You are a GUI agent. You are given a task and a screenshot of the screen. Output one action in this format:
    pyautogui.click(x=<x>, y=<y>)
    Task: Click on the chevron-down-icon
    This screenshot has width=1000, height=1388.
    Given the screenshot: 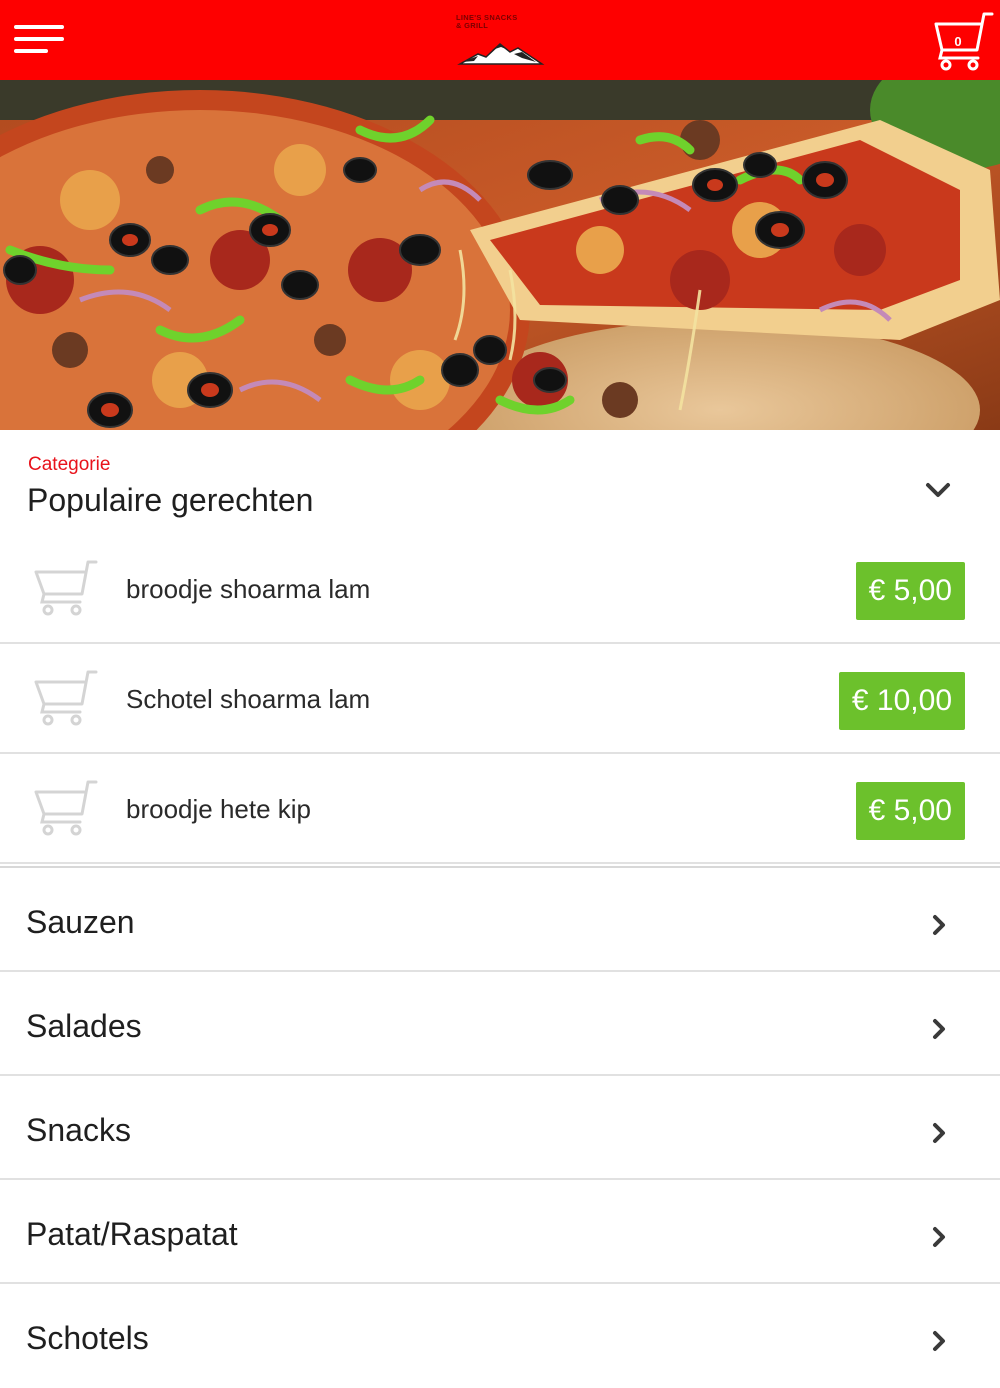 What is the action you would take?
    pyautogui.click(x=938, y=491)
    